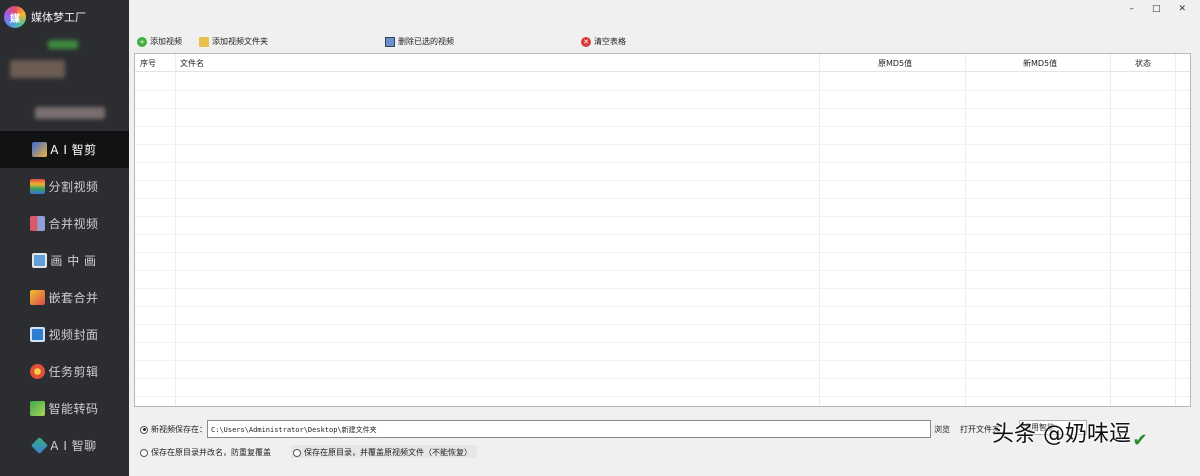  What do you see at coordinates (73, 261) in the screenshot?
I see `sidebar-item-label: 画 中 画` at bounding box center [73, 261].